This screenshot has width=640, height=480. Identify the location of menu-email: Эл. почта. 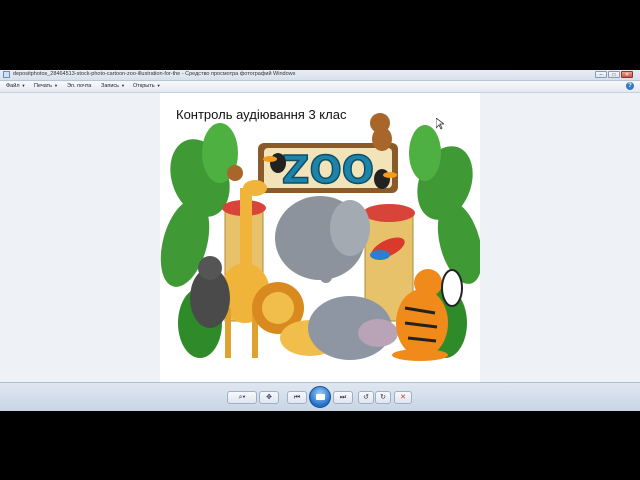
(79, 86).